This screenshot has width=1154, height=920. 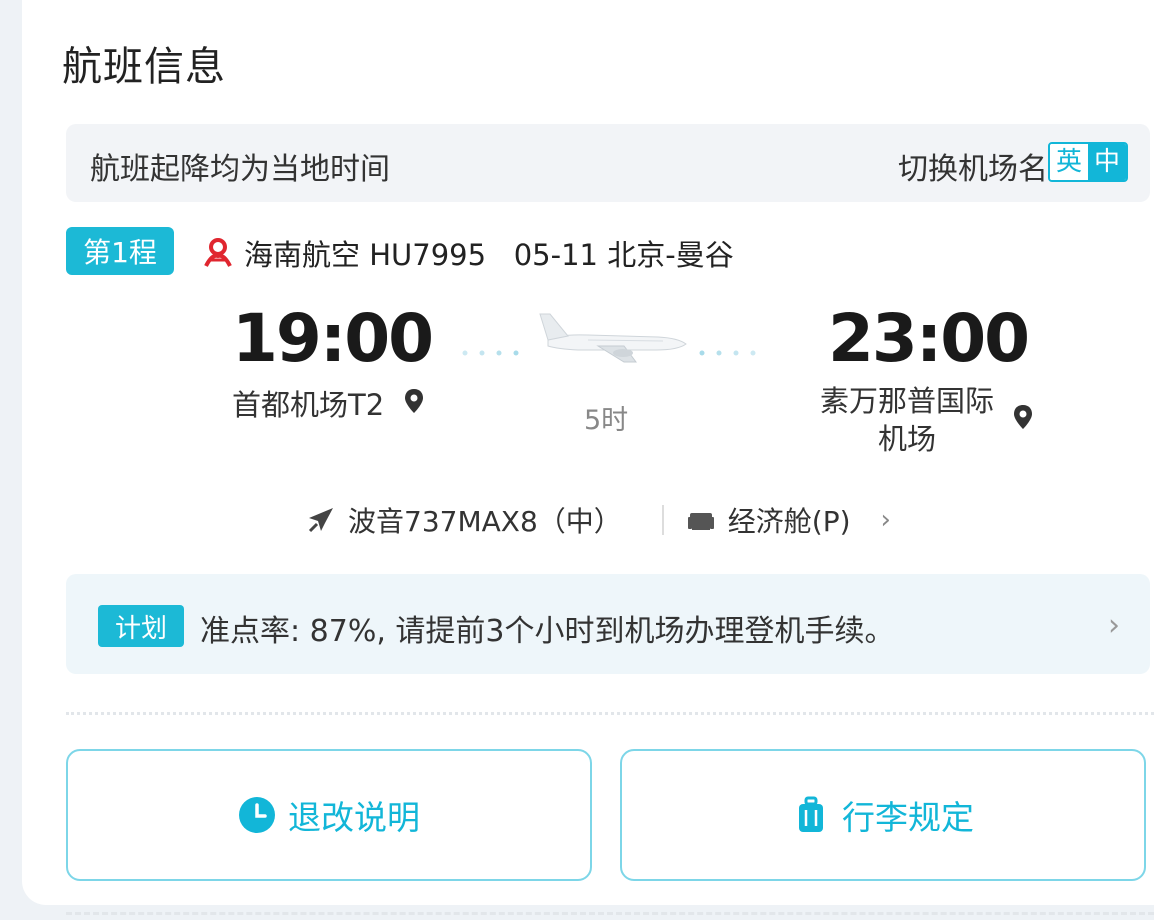 What do you see at coordinates (302, 255) in the screenshot?
I see `airline-name: 海南航空` at bounding box center [302, 255].